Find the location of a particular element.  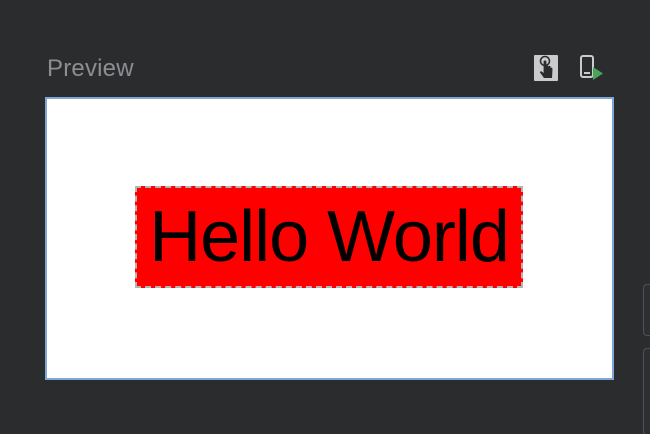

phone-run-icon is located at coordinates (591, 67).